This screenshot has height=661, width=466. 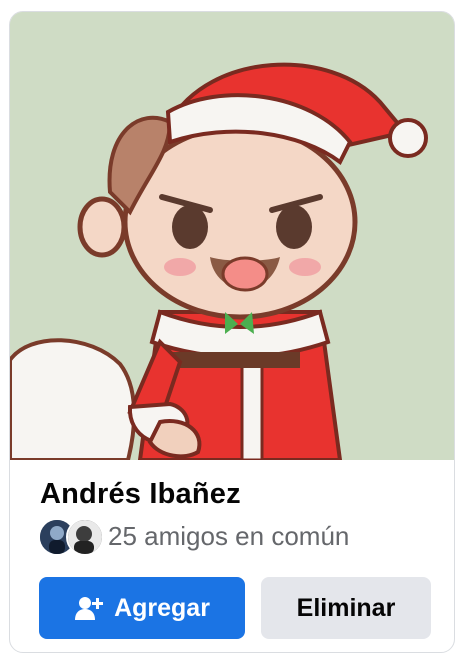 I want to click on friend-name: Andrés Ibañez, so click(x=140, y=494).